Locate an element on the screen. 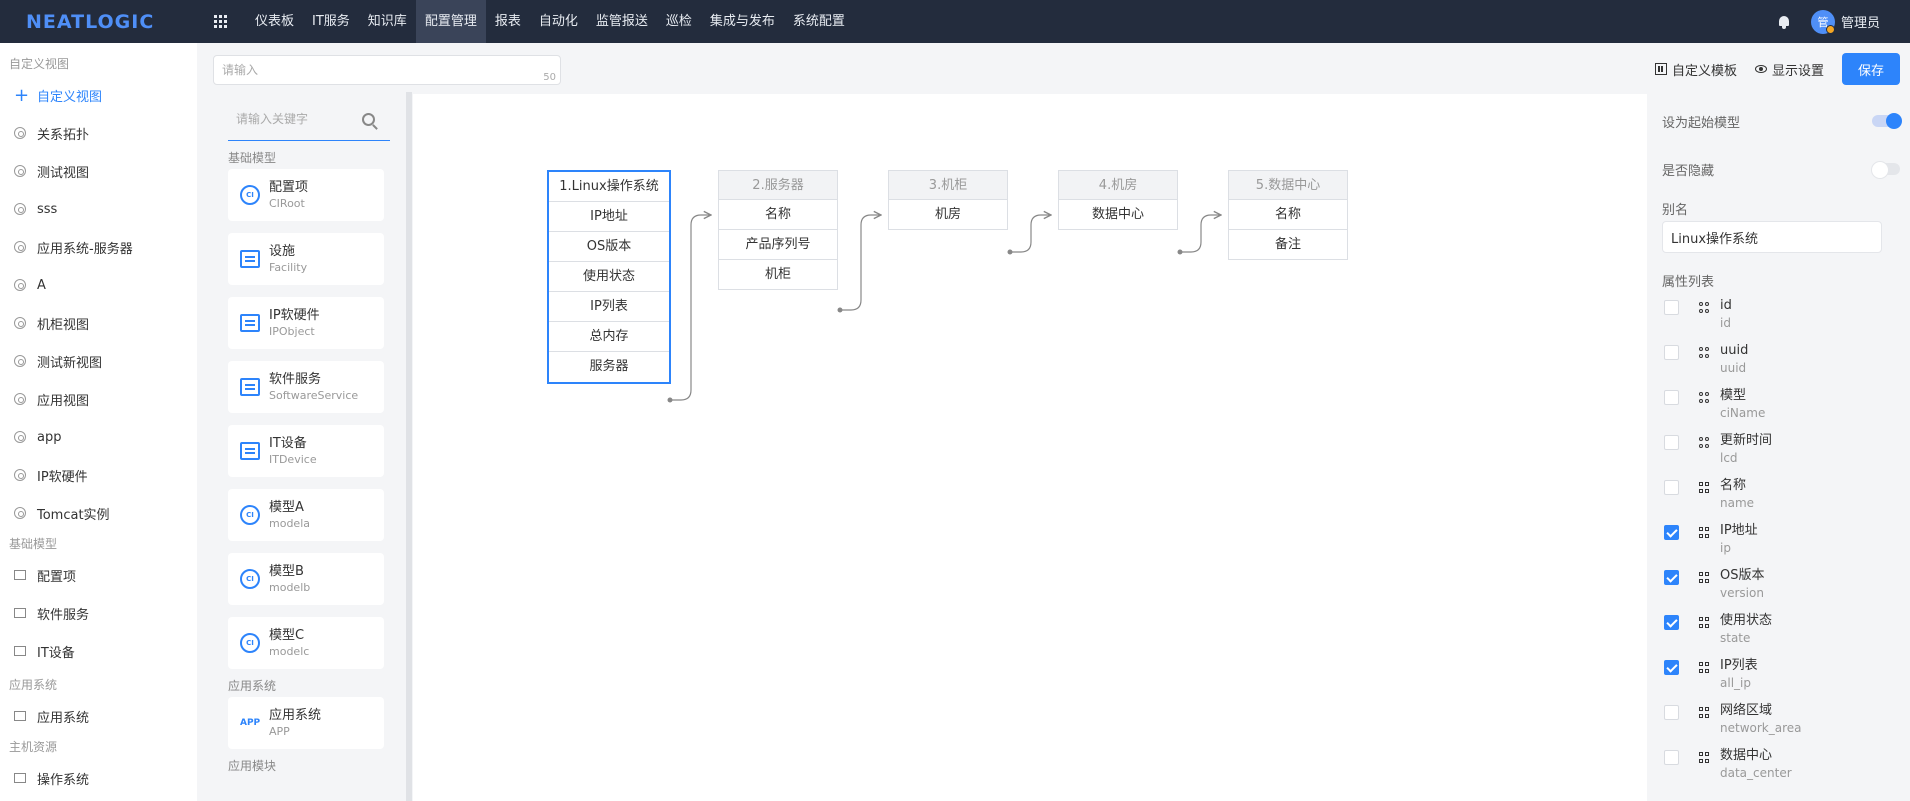 This screenshot has height=801, width=1910. attribute-item: 名称 name is located at coordinates (1778, 499).